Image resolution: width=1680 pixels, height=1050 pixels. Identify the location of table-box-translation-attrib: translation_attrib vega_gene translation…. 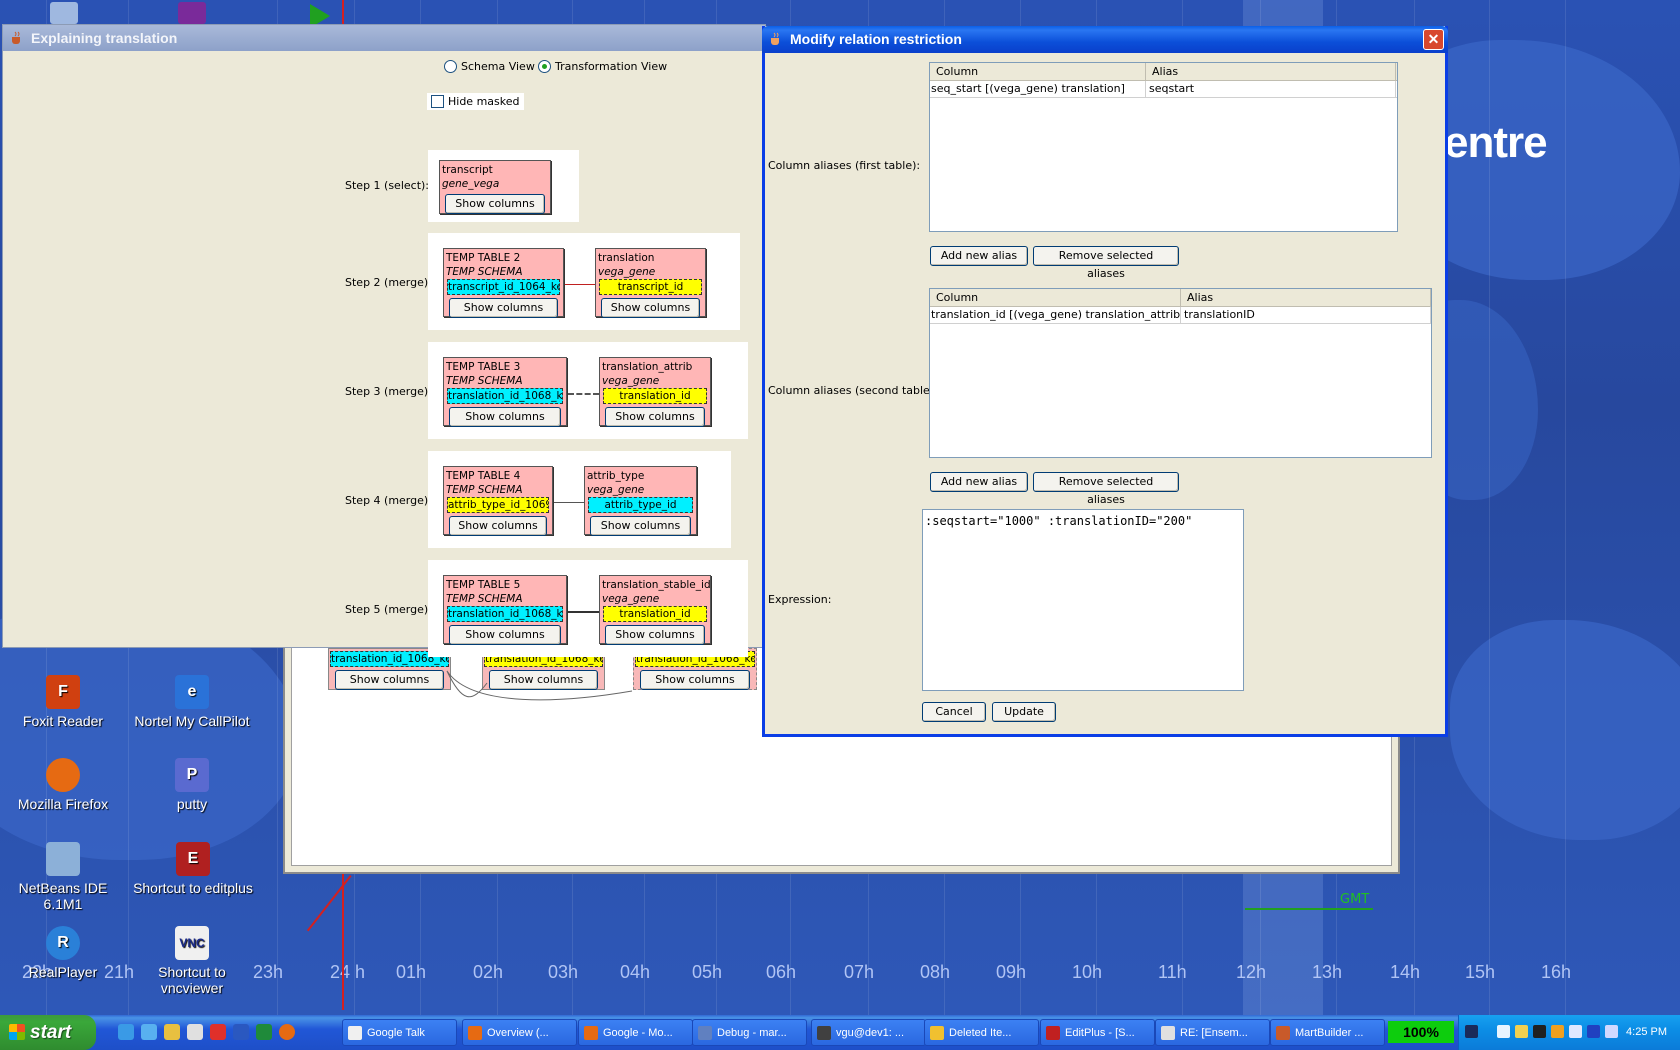
(655, 392).